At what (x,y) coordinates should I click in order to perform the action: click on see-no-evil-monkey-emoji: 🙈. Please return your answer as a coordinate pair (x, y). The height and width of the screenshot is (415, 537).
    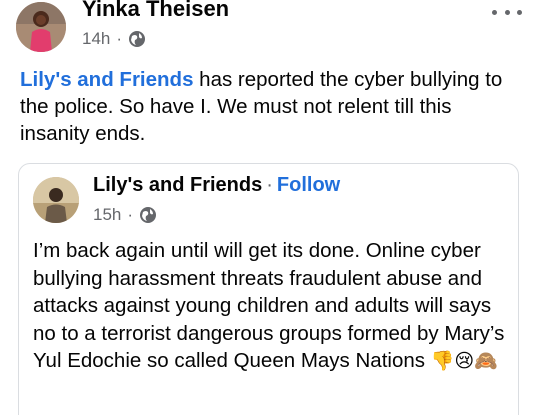
    Looking at the image, I should click on (486, 361).